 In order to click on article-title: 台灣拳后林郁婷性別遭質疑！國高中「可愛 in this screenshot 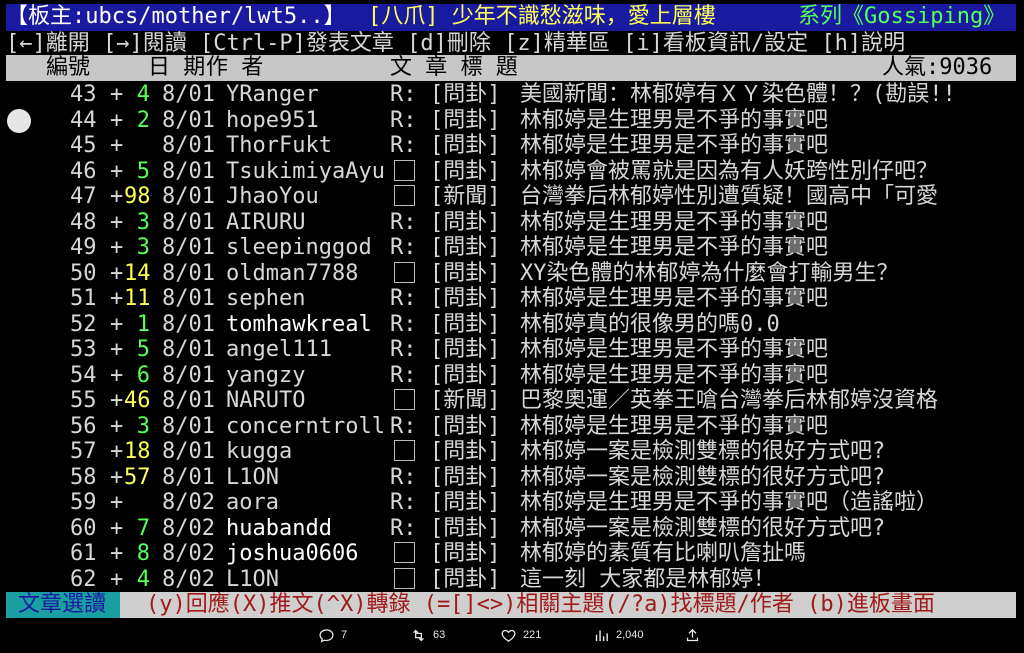, I will do `click(729, 196)`.